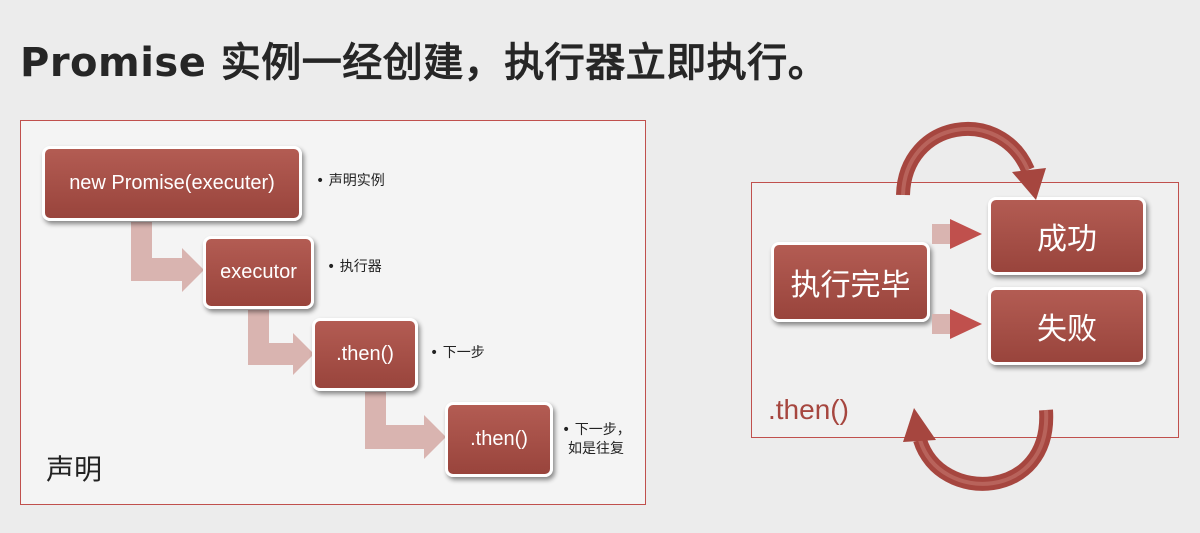 This screenshot has height=533, width=1200. Describe the element at coordinates (957, 234) in the screenshot. I see `arrow-to-success` at that location.